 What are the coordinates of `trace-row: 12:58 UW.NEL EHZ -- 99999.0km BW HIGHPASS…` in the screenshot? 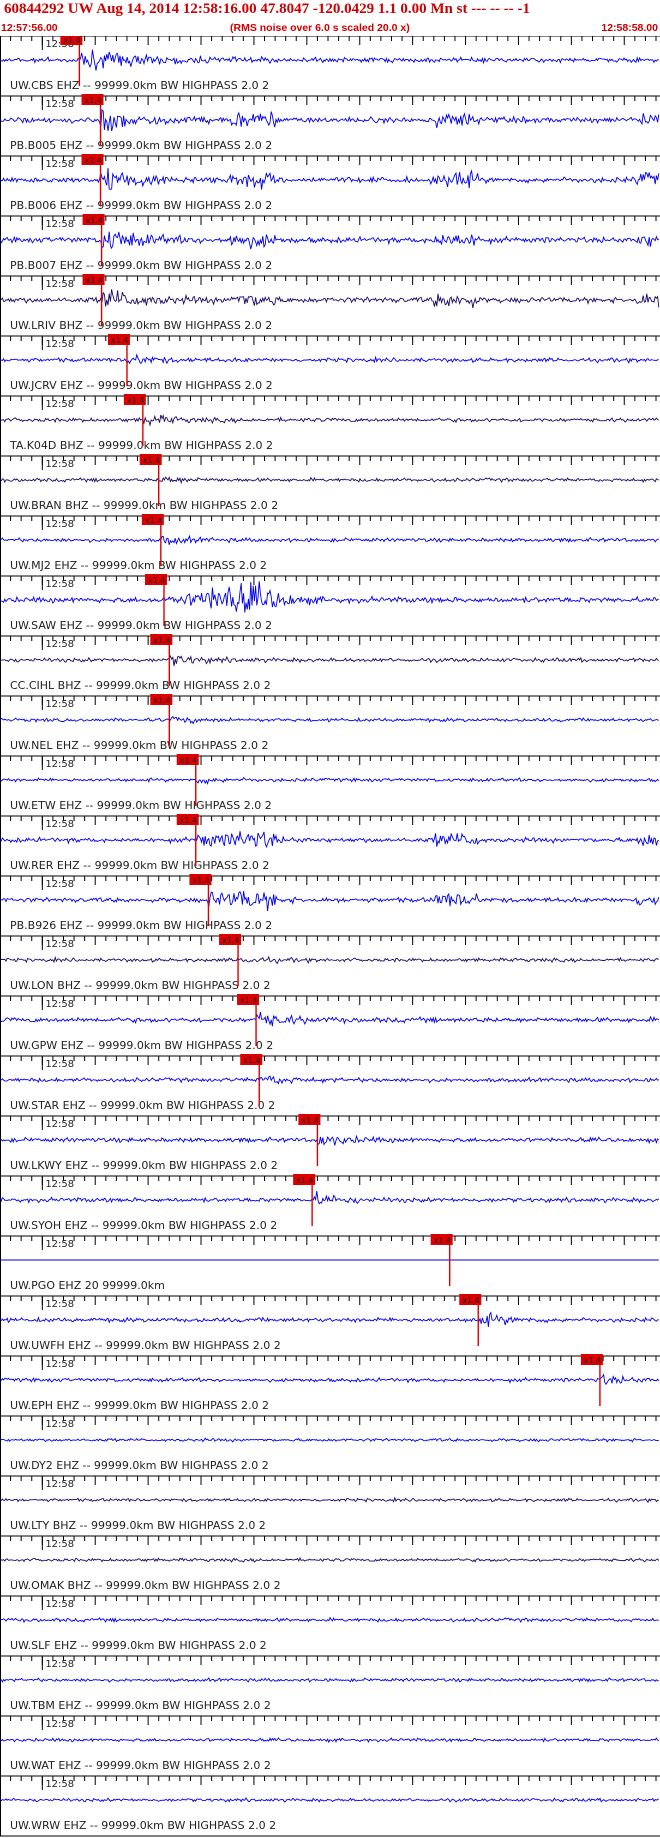 It's located at (330, 723).